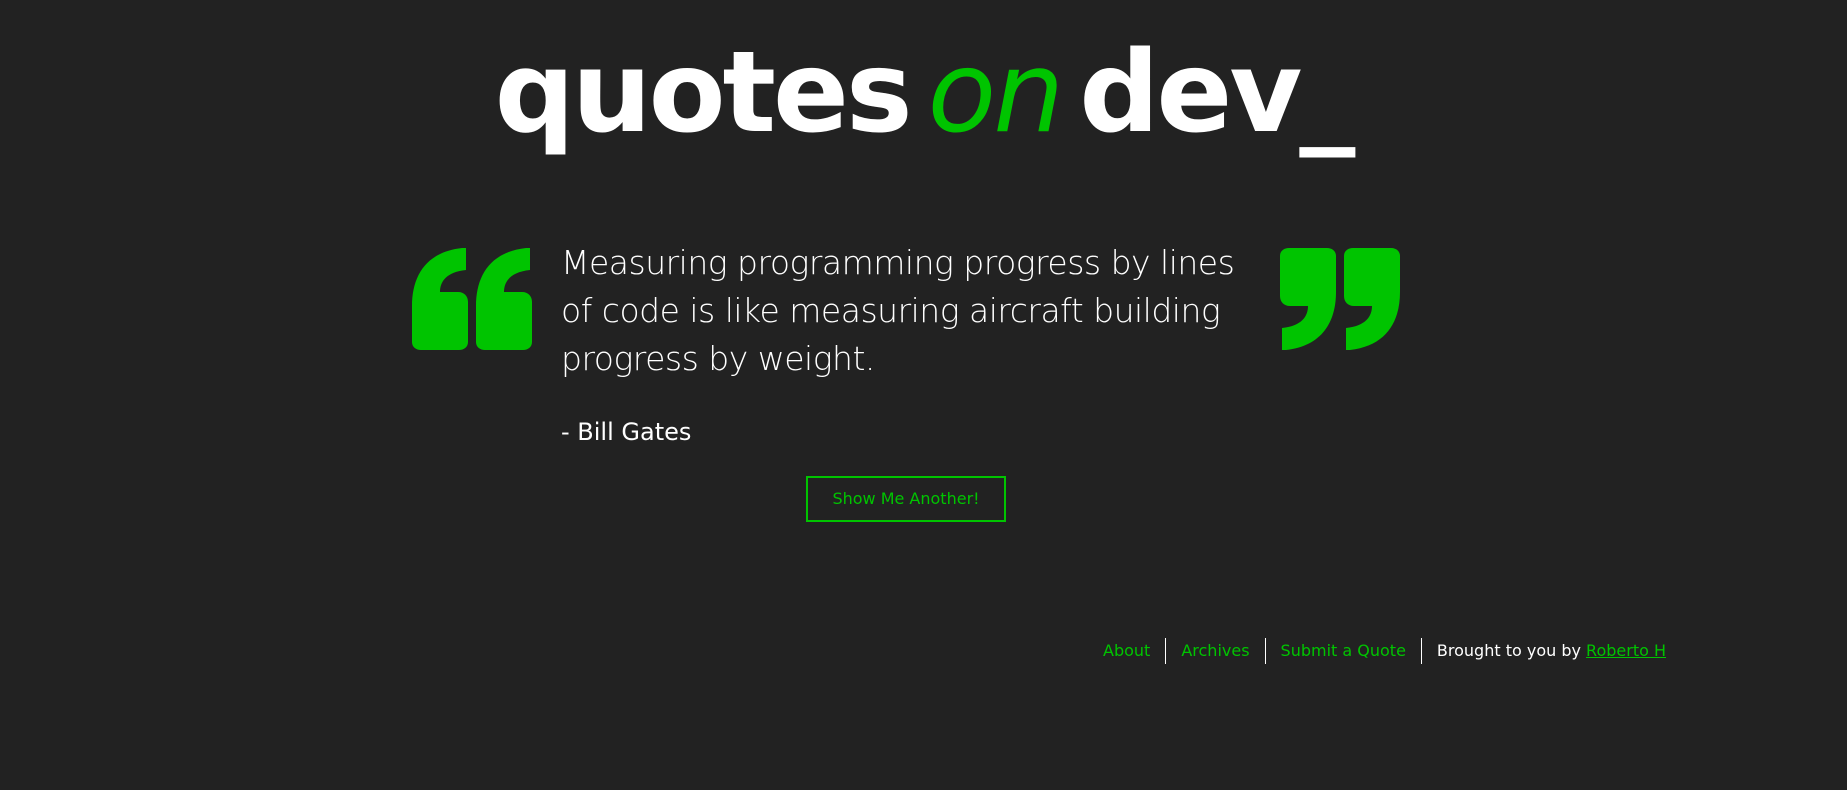 This screenshot has height=790, width=1847. Describe the element at coordinates (1626, 650) in the screenshot. I see `footer-credit-author-link: Roberto H` at that location.